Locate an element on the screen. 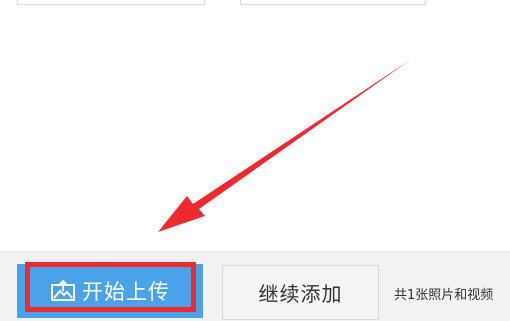  upload-summary: 共1张照片和视频 is located at coordinates (444, 295).